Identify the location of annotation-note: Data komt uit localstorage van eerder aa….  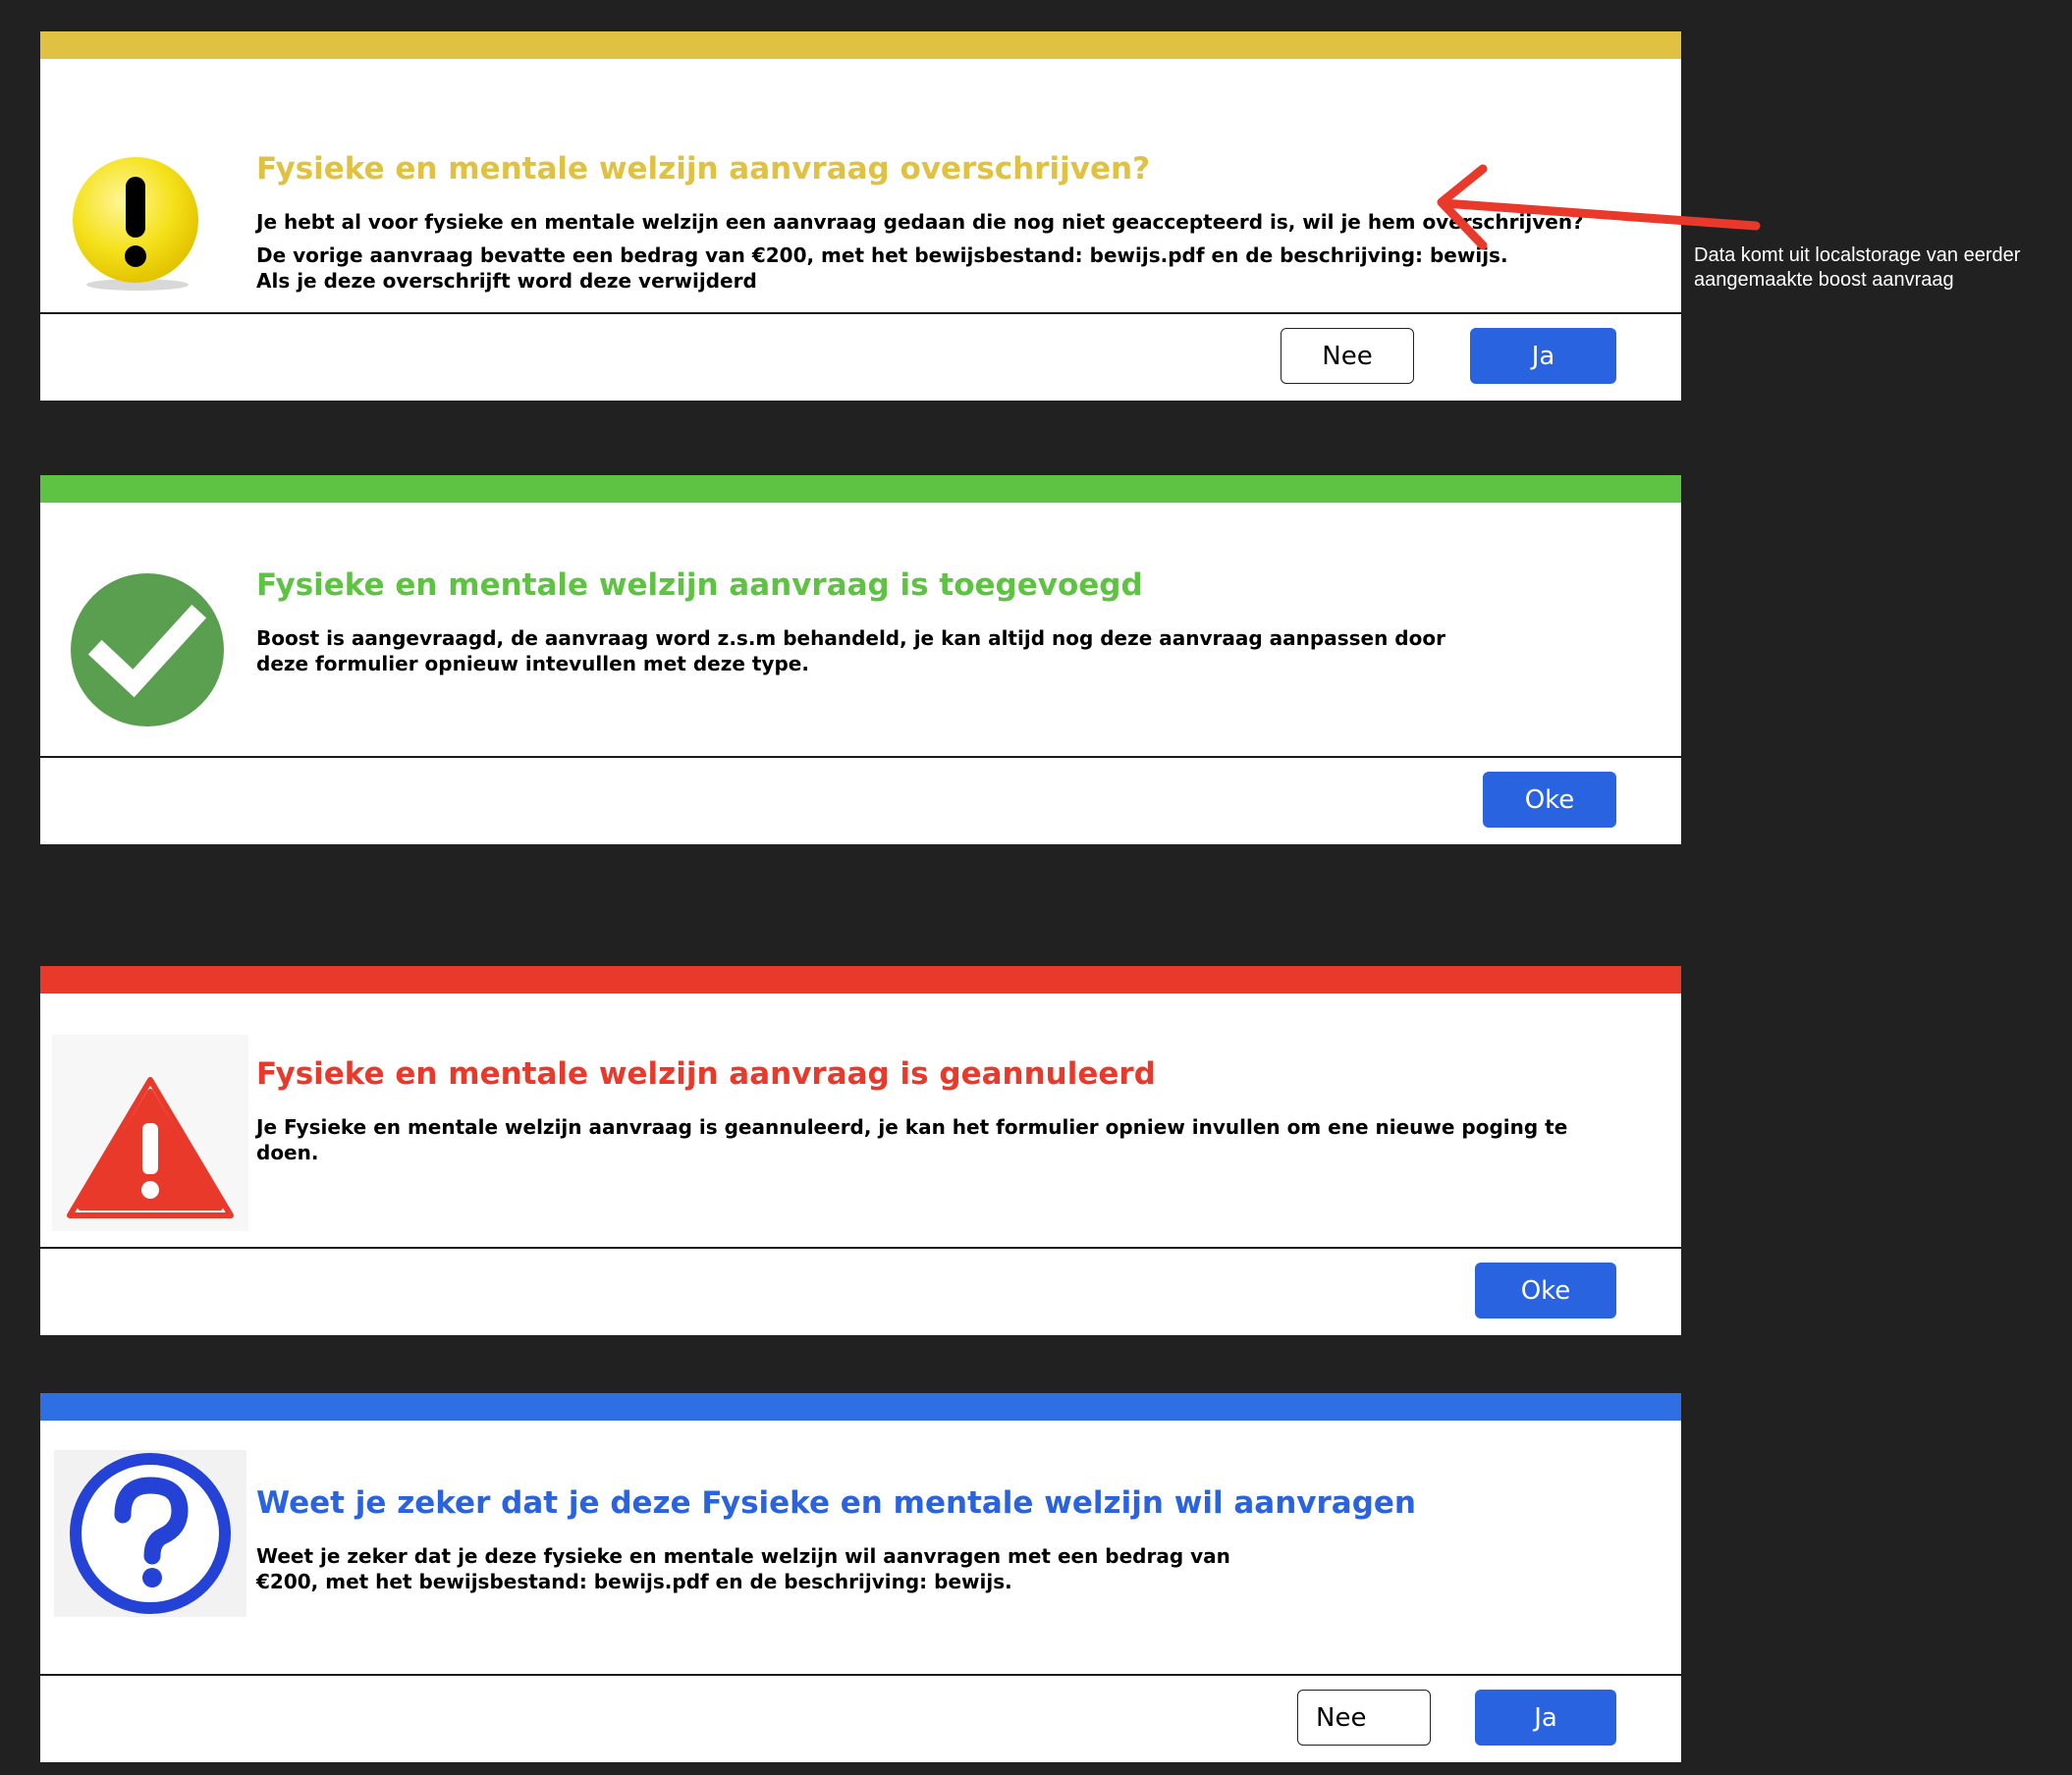
(1857, 267).